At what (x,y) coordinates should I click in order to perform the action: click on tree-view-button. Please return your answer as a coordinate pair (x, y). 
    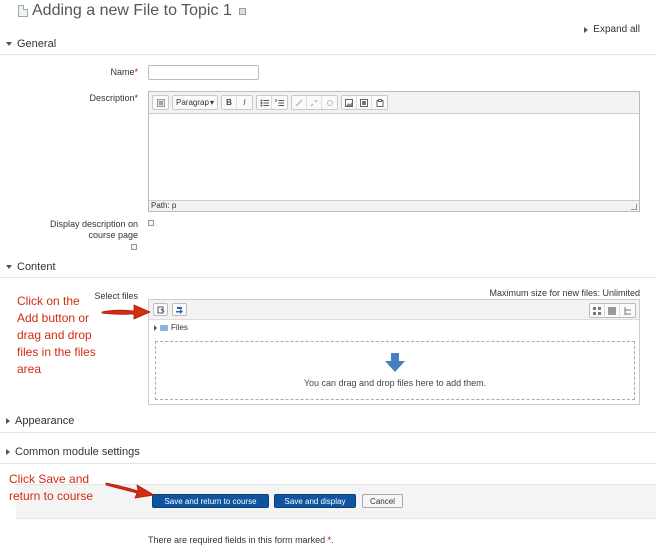
    Looking at the image, I should click on (627, 310).